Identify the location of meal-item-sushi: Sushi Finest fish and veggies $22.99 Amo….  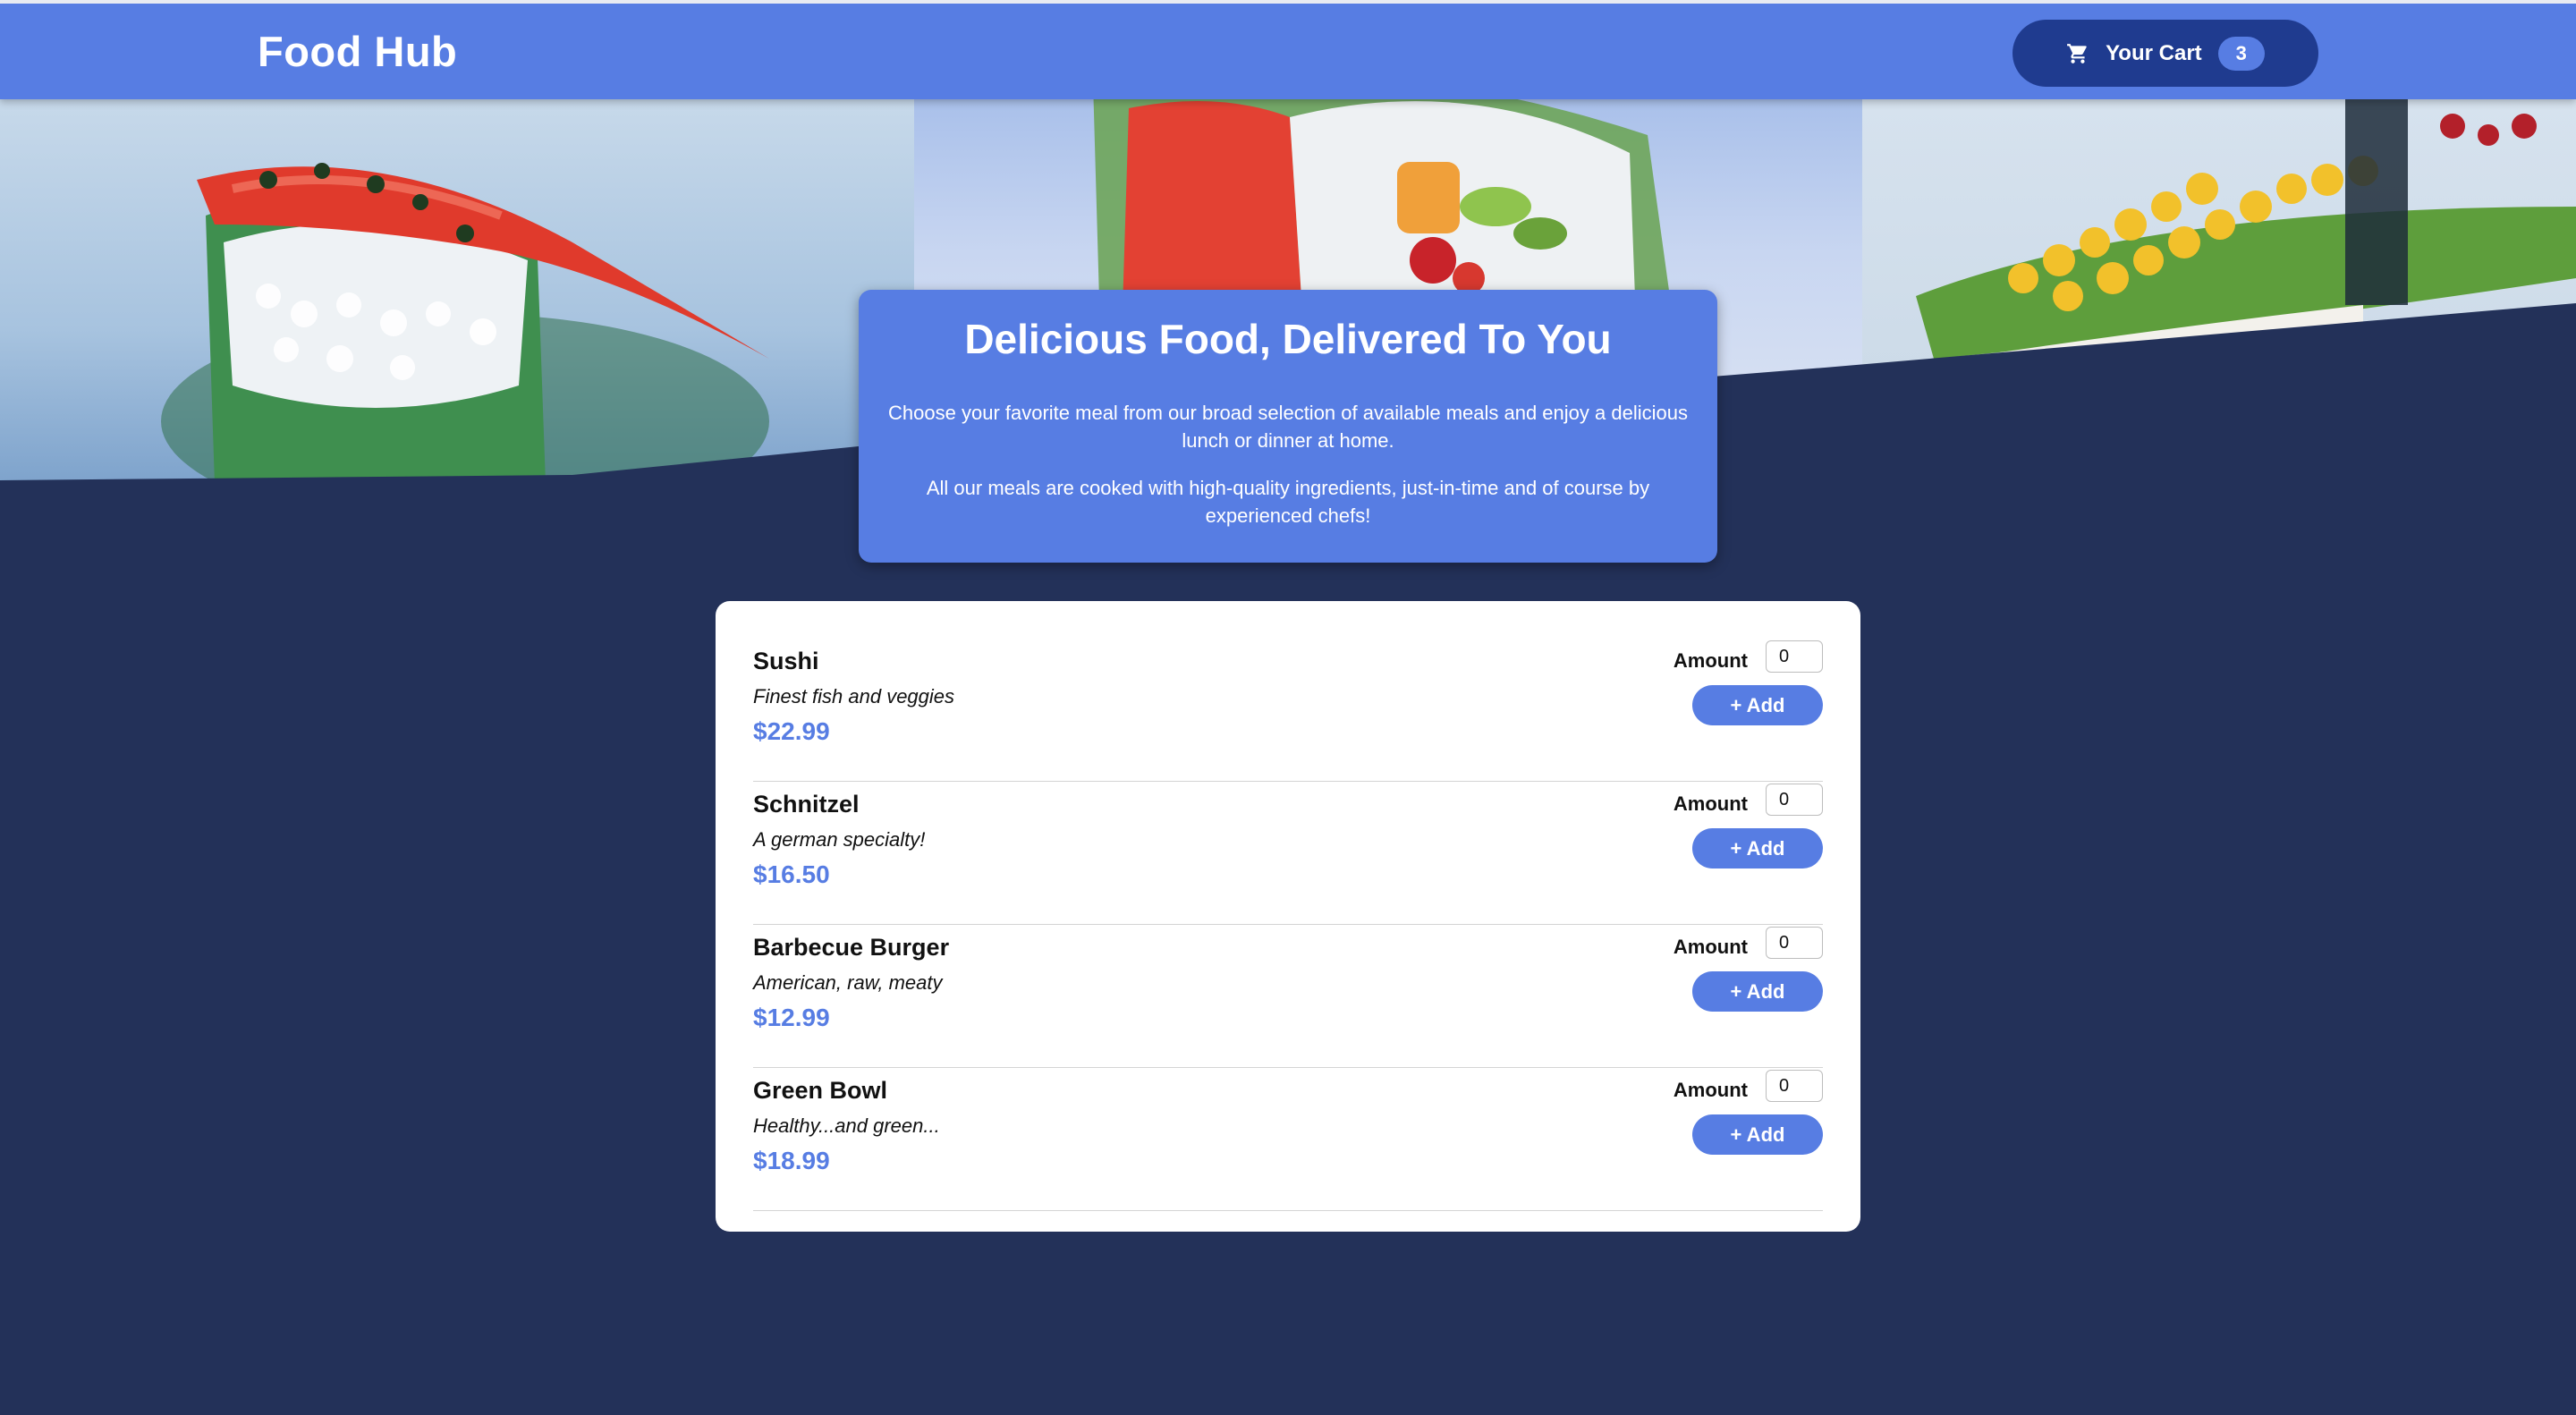
(1288, 710).